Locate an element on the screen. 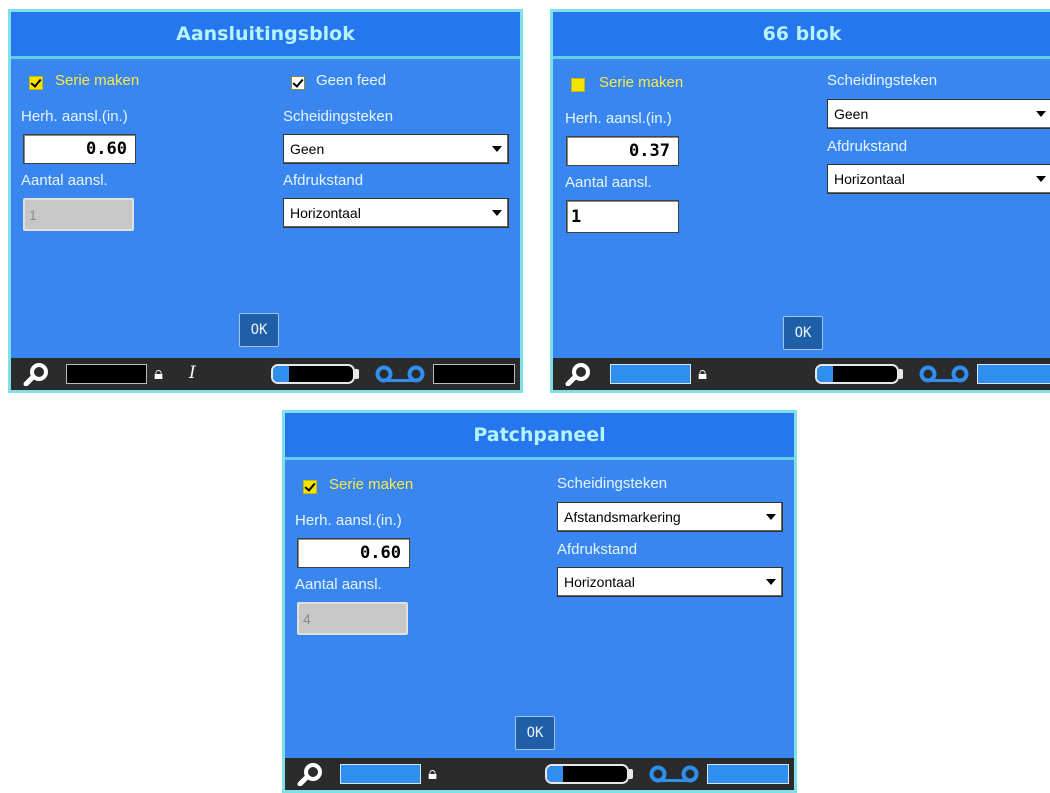  status-bar: 🔒︎ I is located at coordinates (265, 374).